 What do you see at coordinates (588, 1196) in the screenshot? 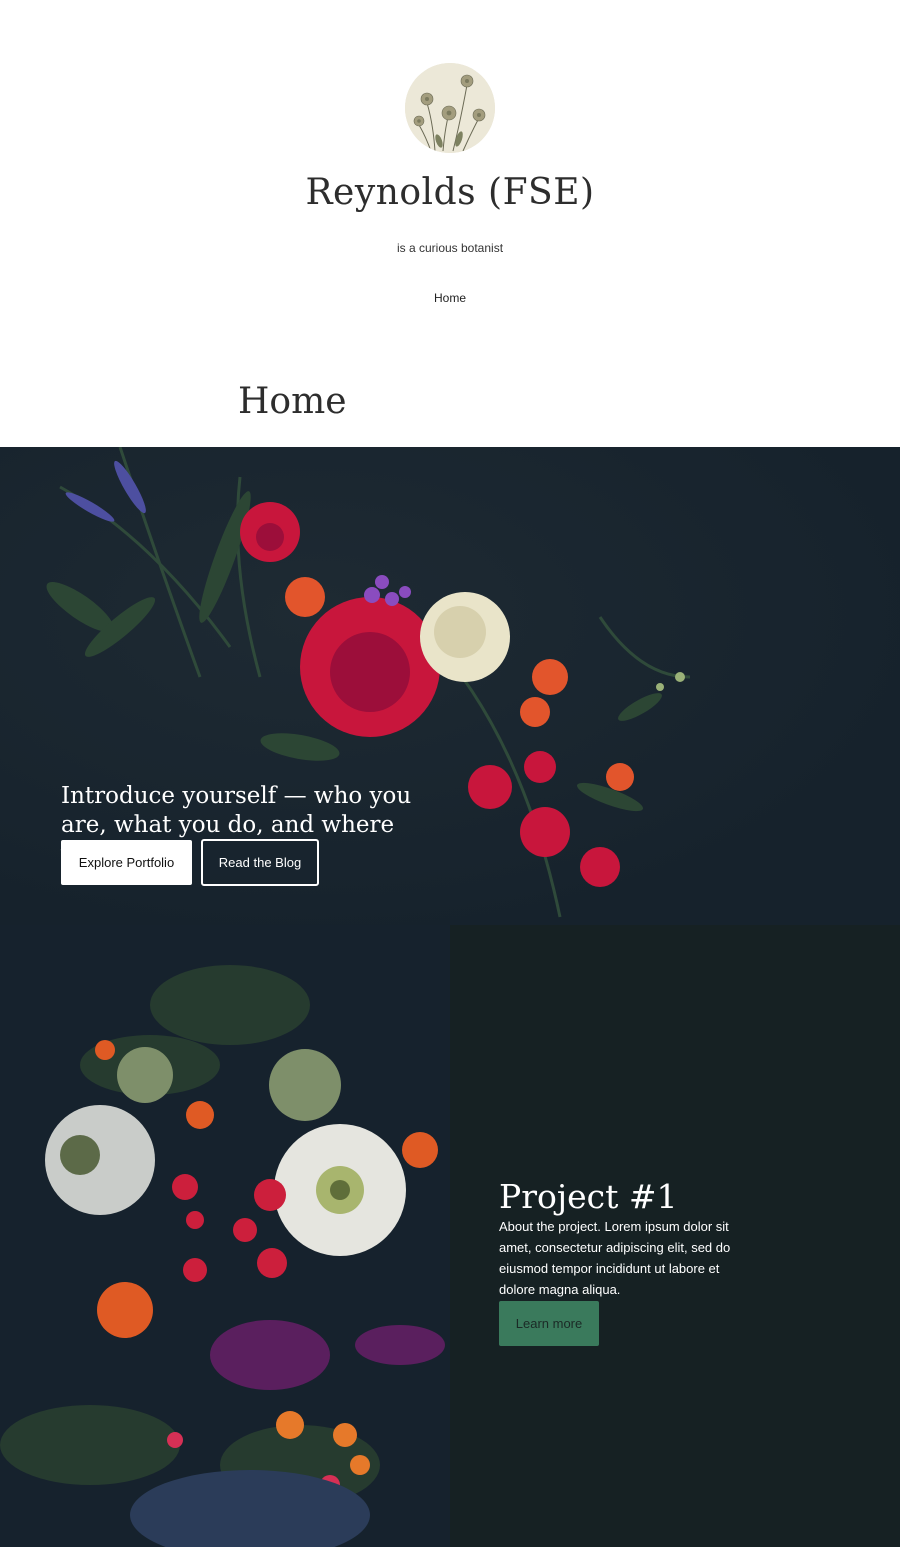
I see `project-title: Project #1` at bounding box center [588, 1196].